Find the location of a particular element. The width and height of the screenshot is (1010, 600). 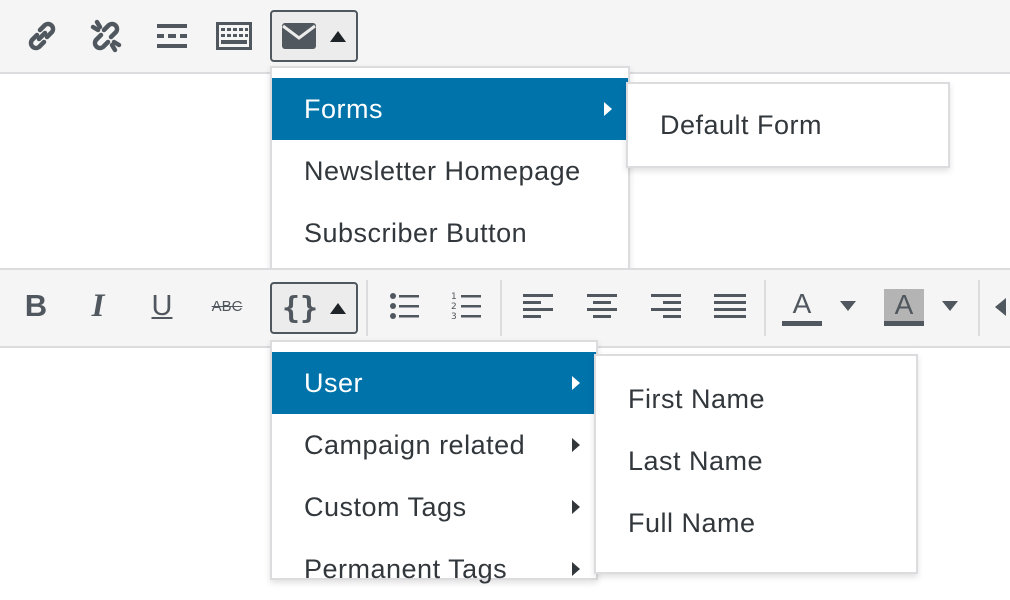

align-right-icon is located at coordinates (666, 306).